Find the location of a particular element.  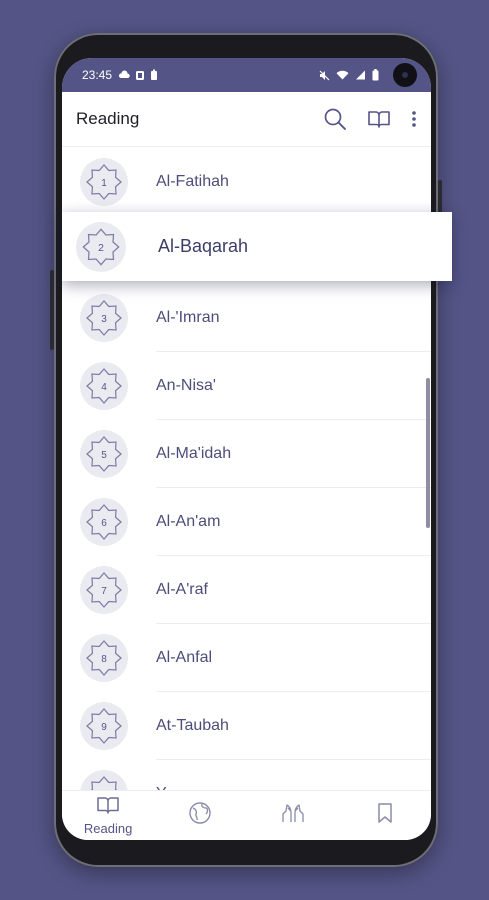

page-title: Reading is located at coordinates (108, 118).